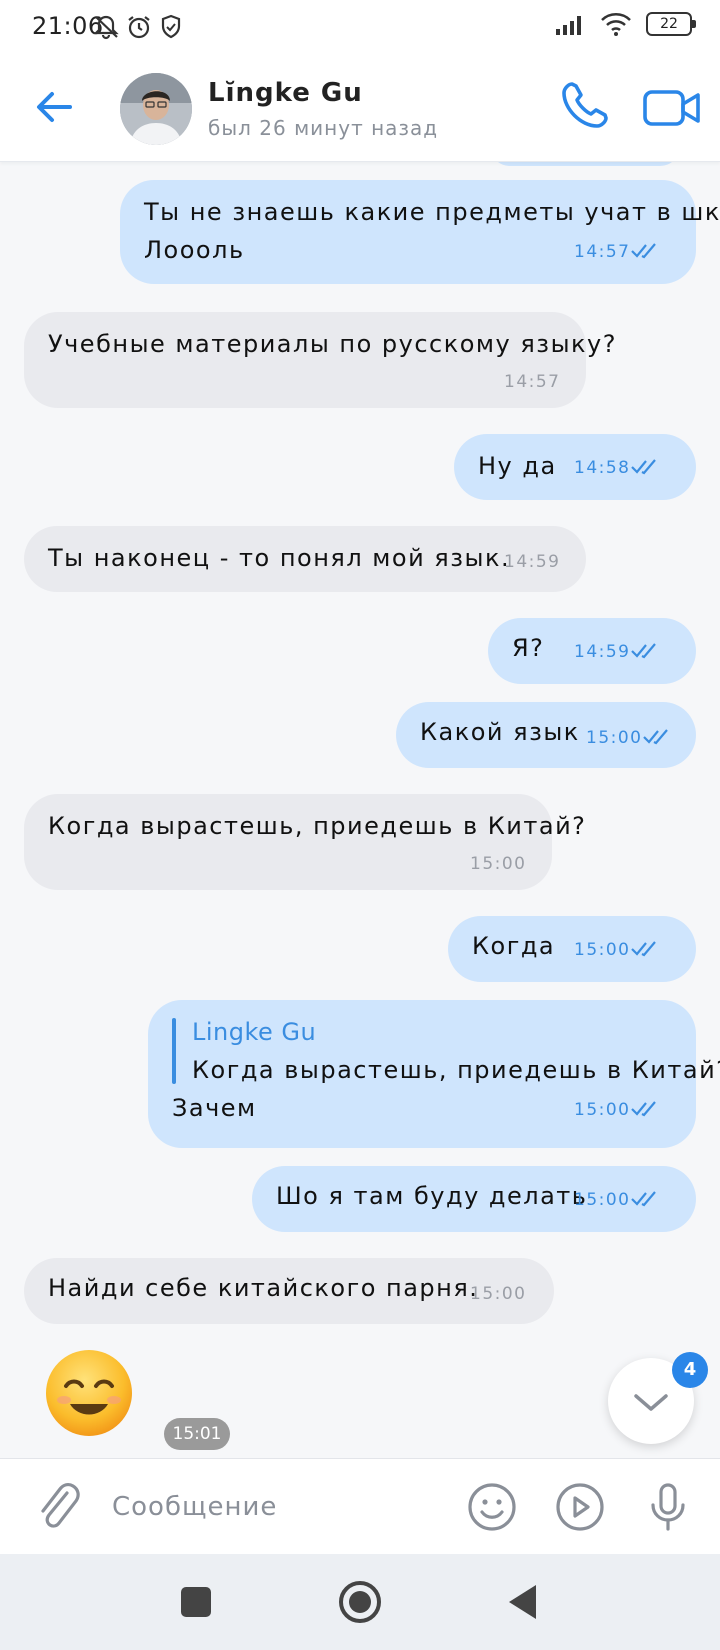  I want to click on contact-name: Lĭngke Gu, so click(285, 93).